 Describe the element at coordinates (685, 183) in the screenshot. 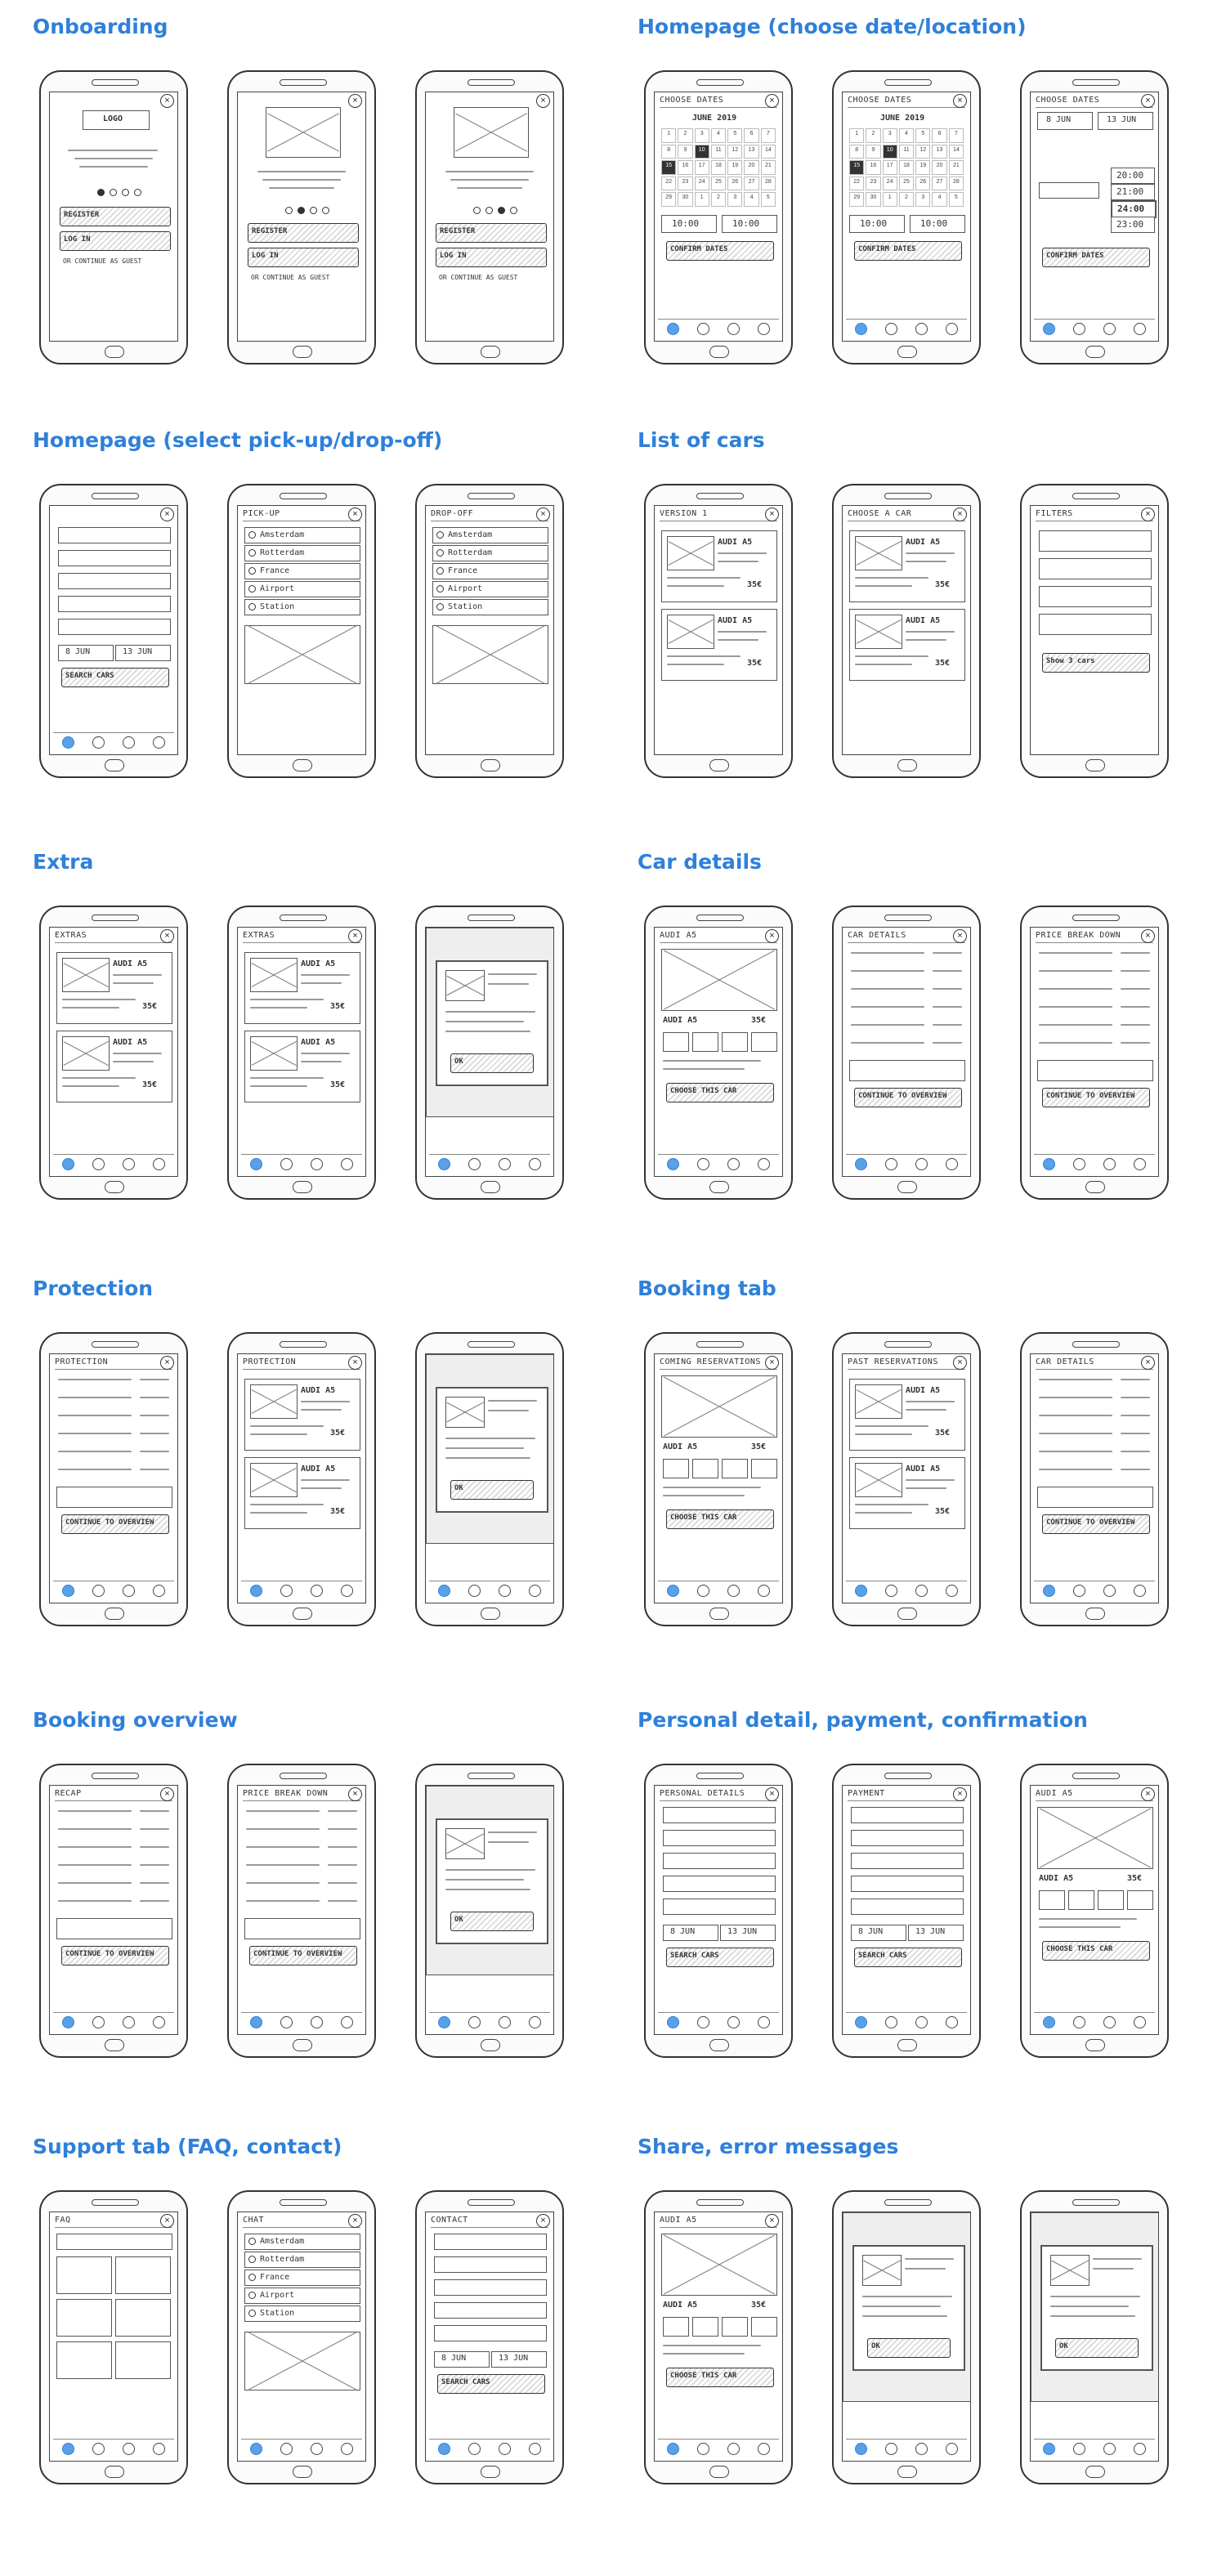

I see `calendar-day: 23` at that location.